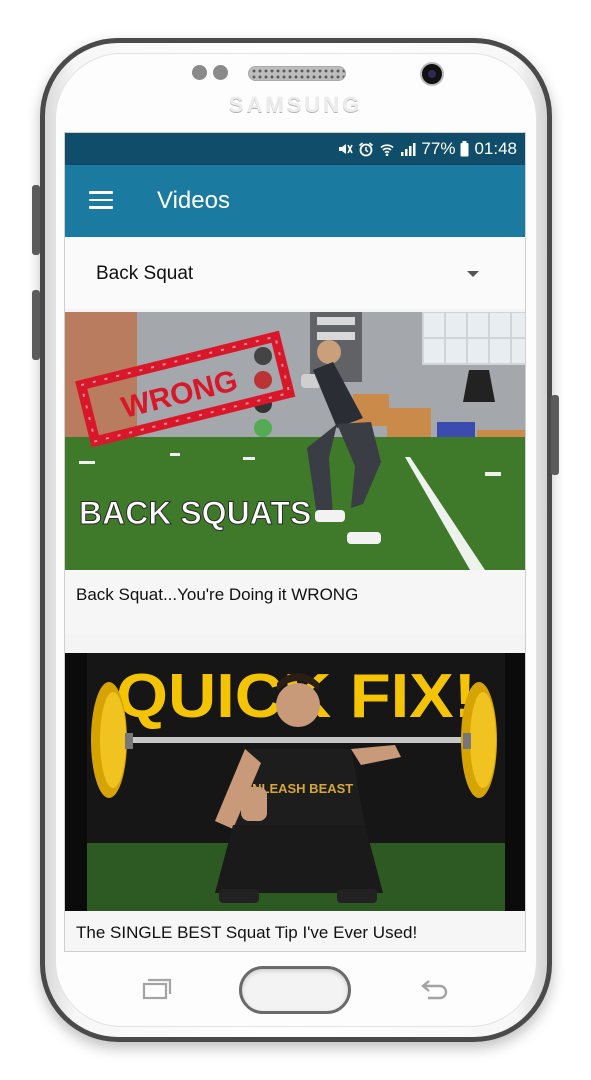 The width and height of the screenshot is (591, 1080). What do you see at coordinates (36, 220) in the screenshot?
I see `volume-up-button` at bounding box center [36, 220].